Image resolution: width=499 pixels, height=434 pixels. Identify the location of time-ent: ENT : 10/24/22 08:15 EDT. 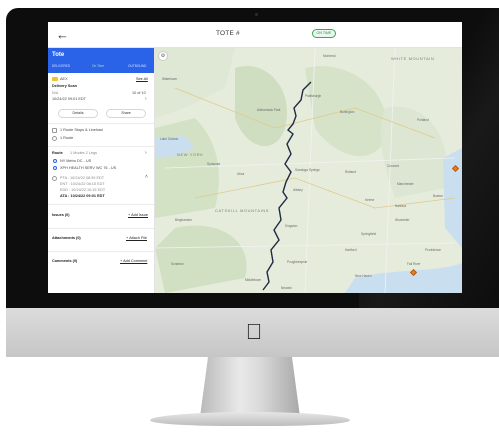
(82, 184).